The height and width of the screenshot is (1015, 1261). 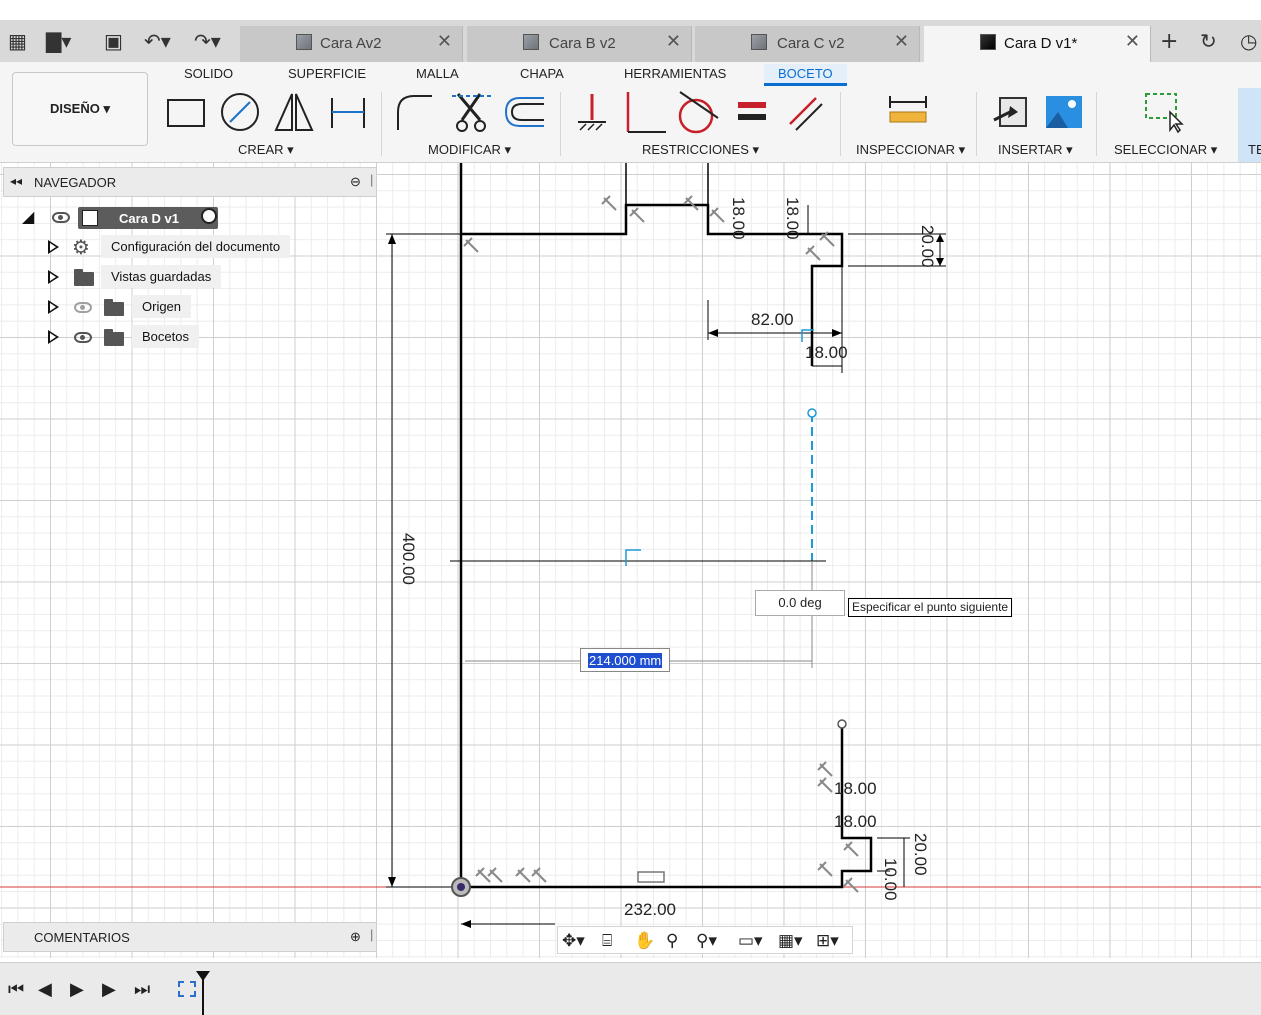 I want to click on dimension-10: 10.00, so click(x=890, y=879).